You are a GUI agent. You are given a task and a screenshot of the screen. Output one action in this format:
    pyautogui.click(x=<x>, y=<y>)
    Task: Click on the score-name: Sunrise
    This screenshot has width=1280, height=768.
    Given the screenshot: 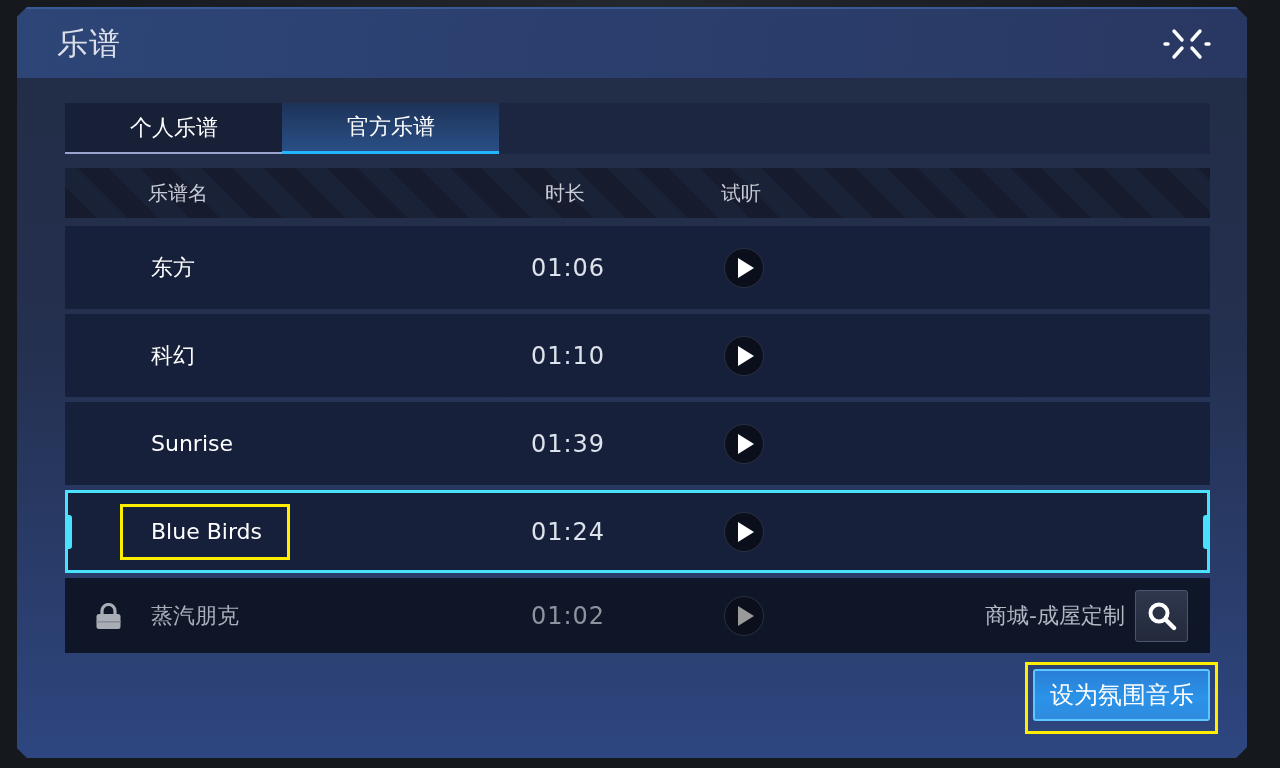 What is the action you would take?
    pyautogui.click(x=192, y=443)
    